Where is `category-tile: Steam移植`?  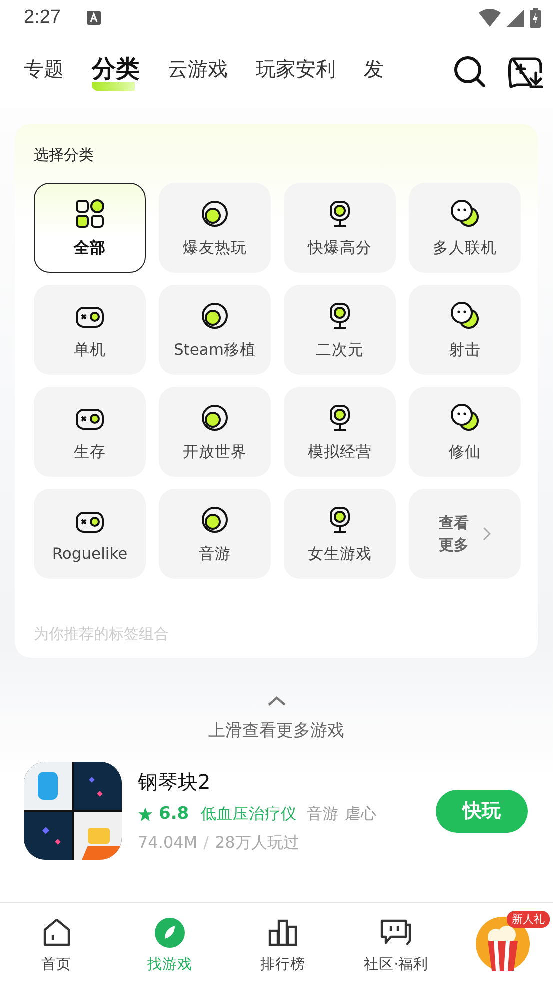 category-tile: Steam移植 is located at coordinates (215, 330).